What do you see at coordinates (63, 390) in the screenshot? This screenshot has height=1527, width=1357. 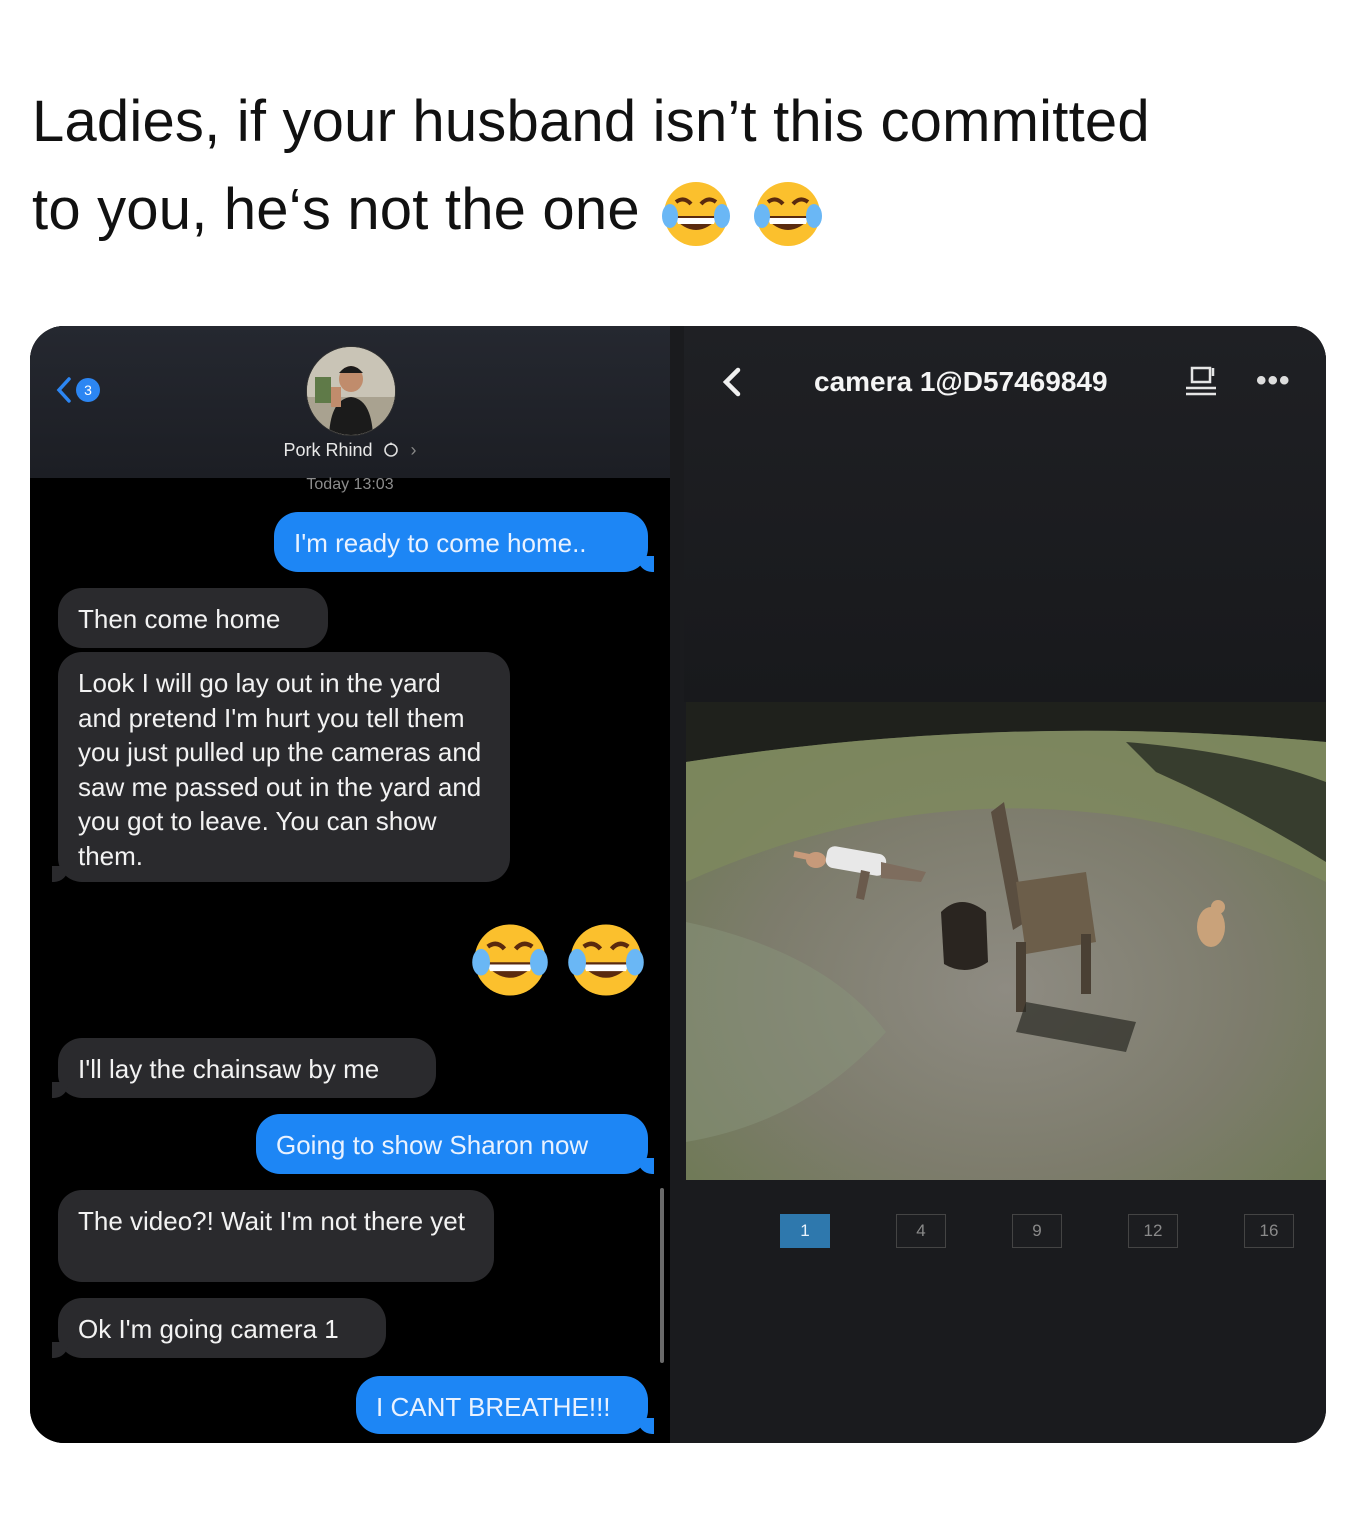 I see `chevron-left-icon` at bounding box center [63, 390].